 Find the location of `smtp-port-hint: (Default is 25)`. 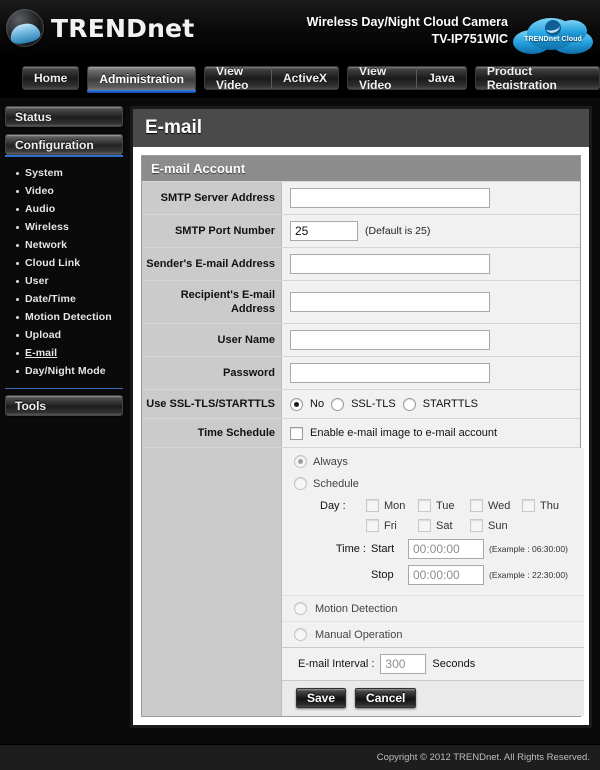

smtp-port-hint: (Default is 25) is located at coordinates (398, 231).